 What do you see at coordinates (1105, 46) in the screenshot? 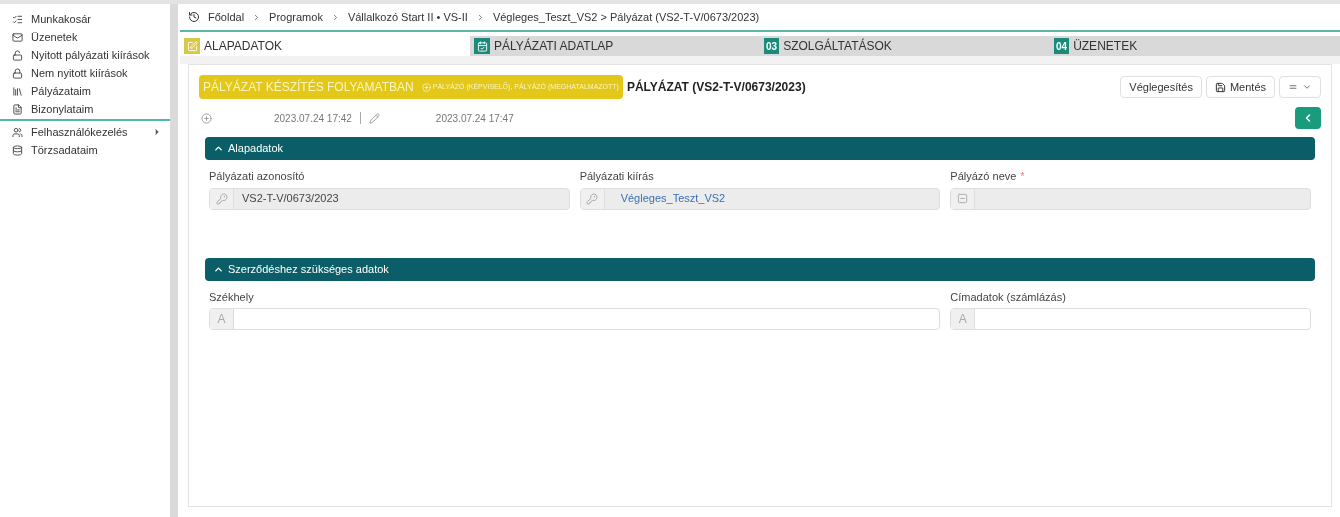
I see `tab: ÜZENETEK` at bounding box center [1105, 46].